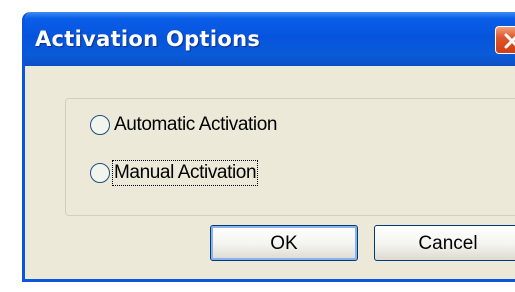 This screenshot has height=292, width=515. What do you see at coordinates (444, 243) in the screenshot?
I see `cancel-button: Cancel` at bounding box center [444, 243].